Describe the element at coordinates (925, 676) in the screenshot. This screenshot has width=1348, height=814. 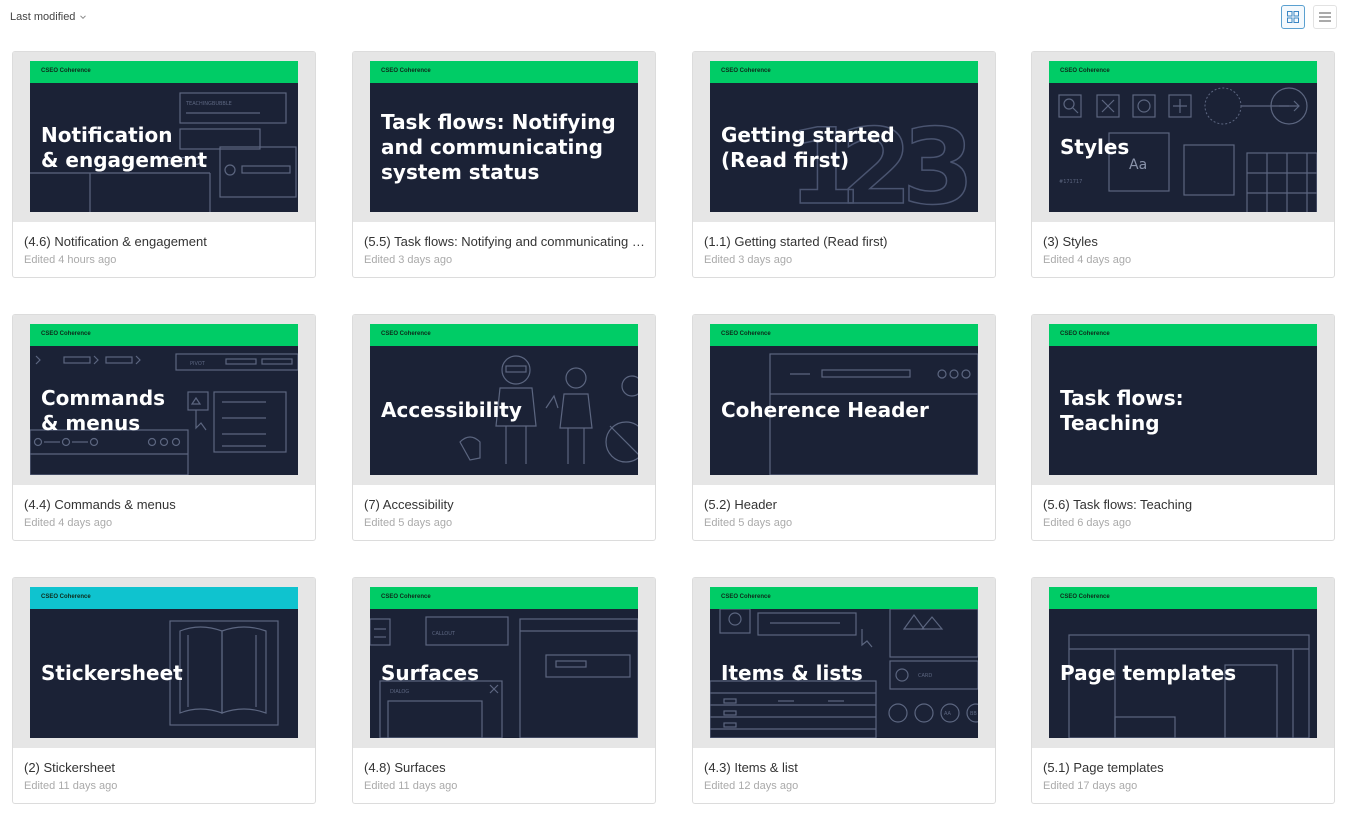
I see `illustration-shape: CARD` at that location.